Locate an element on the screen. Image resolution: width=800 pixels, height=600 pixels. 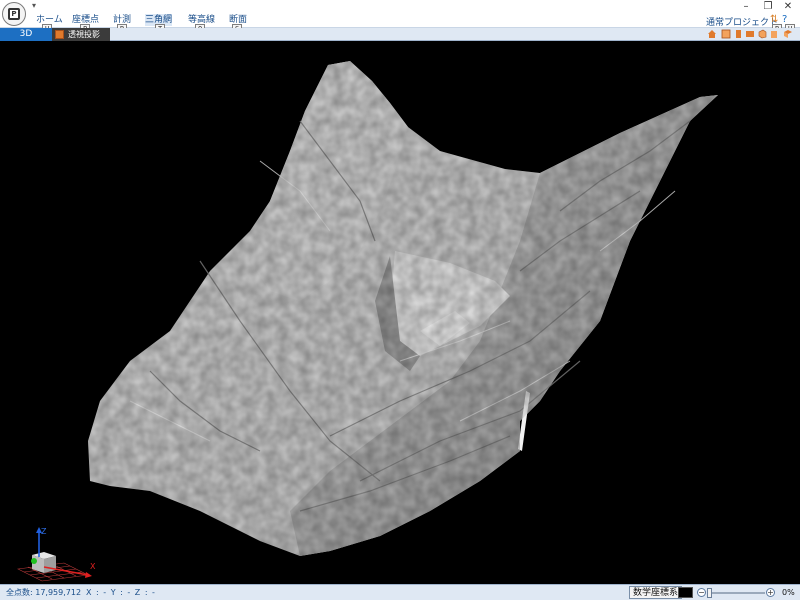
tab-perspective: 透視投影 is located at coordinates (81, 34).